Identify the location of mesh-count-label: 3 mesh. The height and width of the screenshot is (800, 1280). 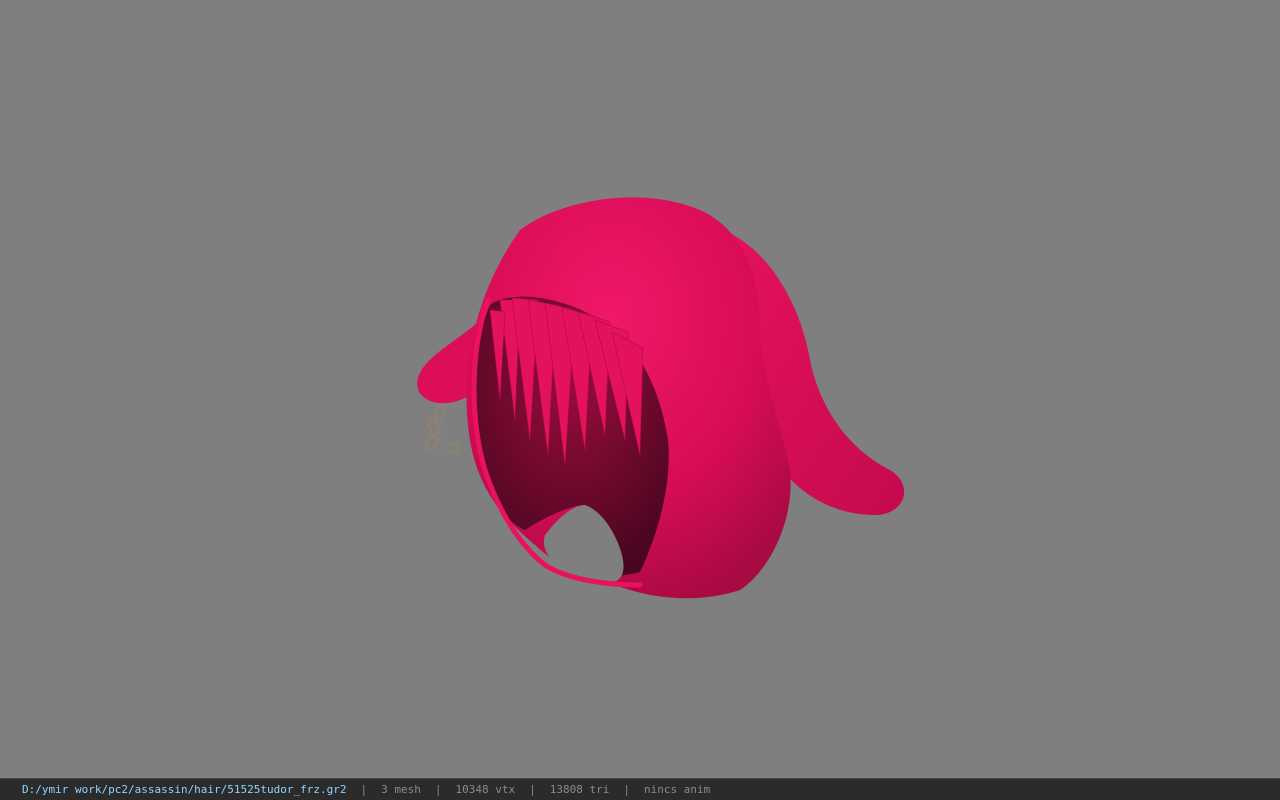
(401, 789).